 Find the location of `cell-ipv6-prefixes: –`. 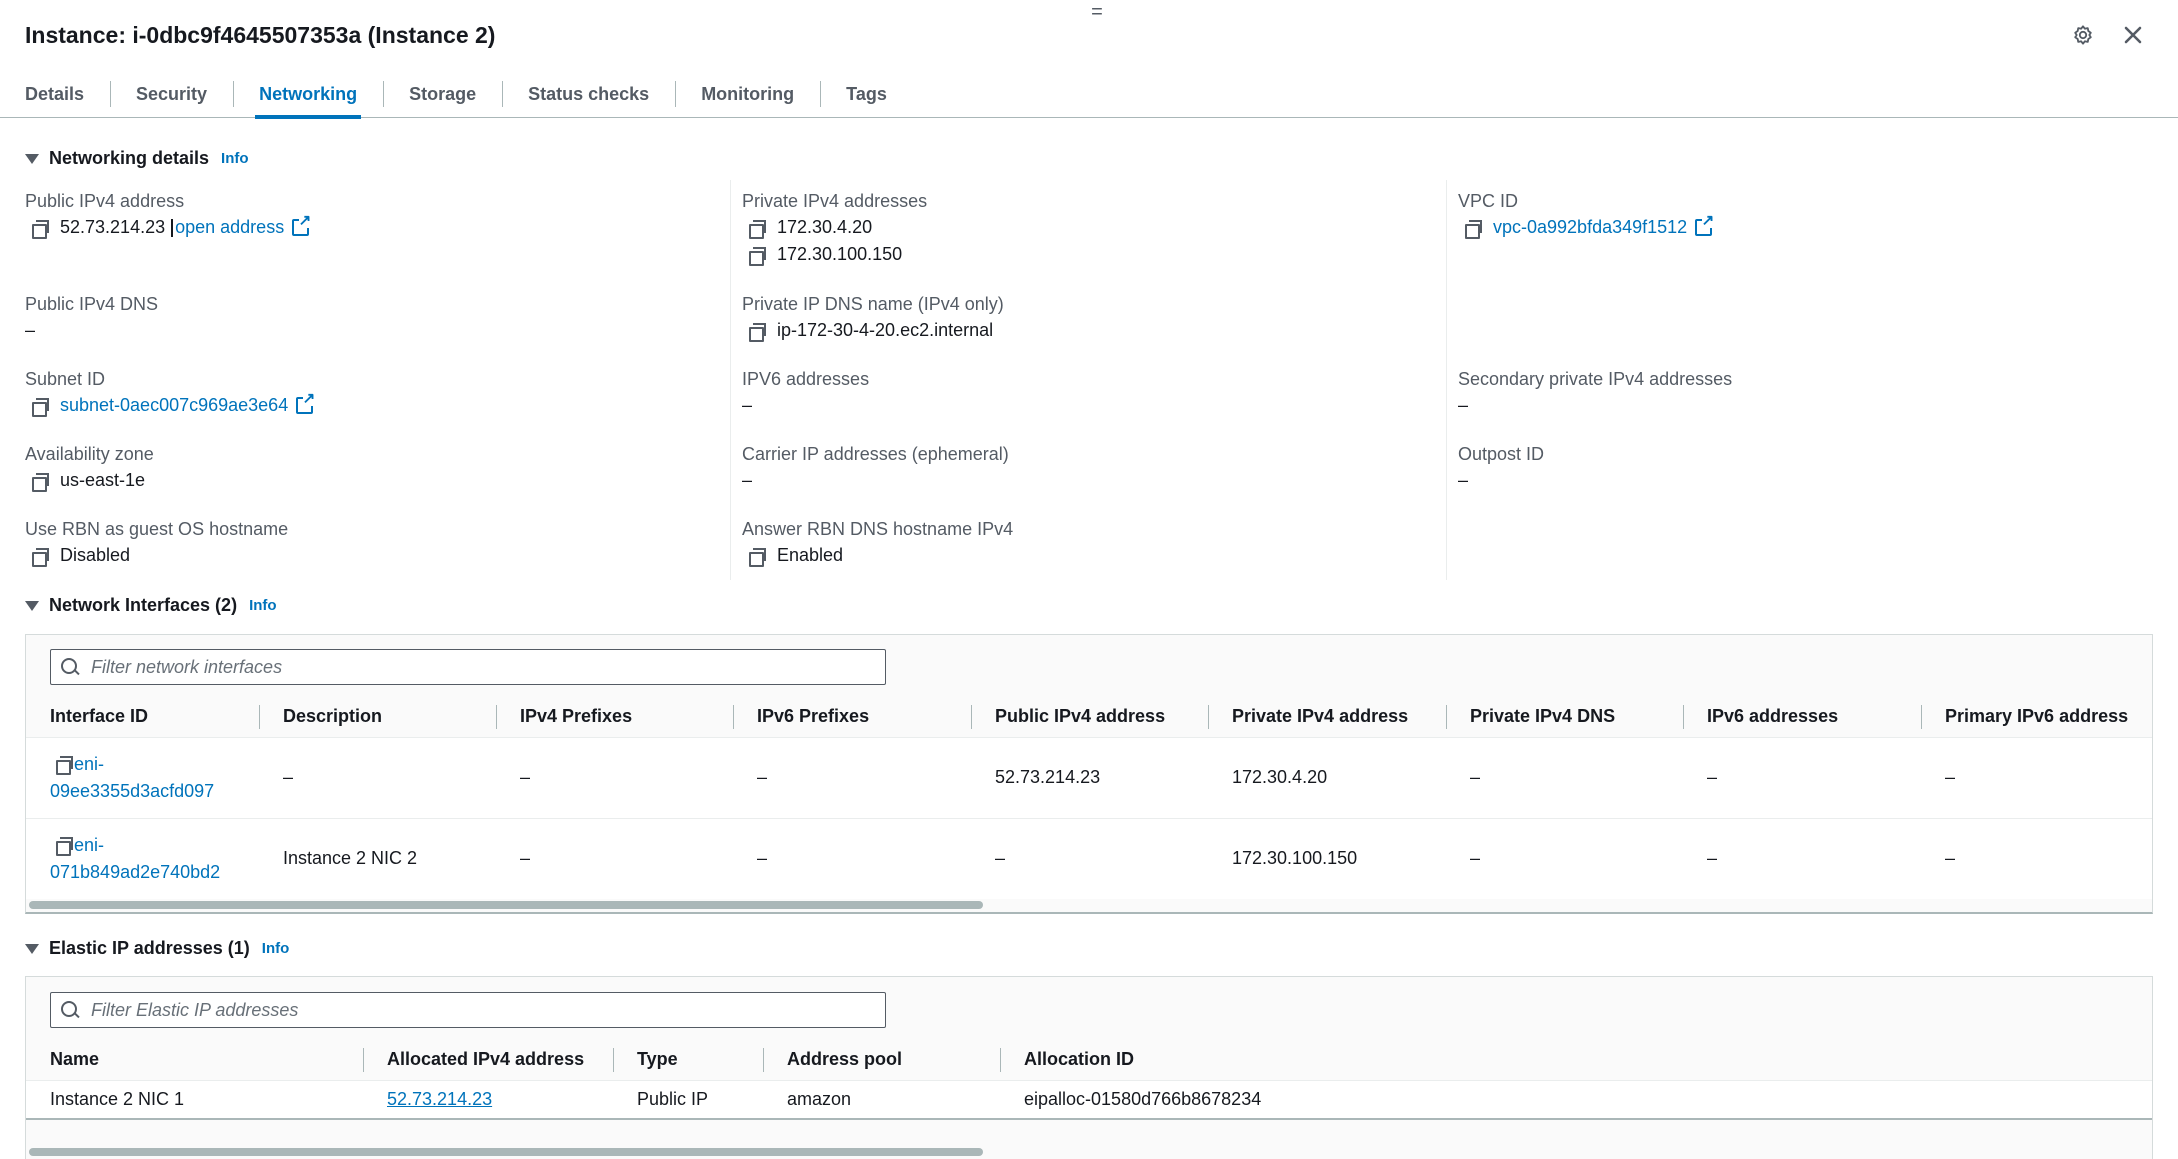

cell-ipv6-prefixes: – is located at coordinates (852, 777).